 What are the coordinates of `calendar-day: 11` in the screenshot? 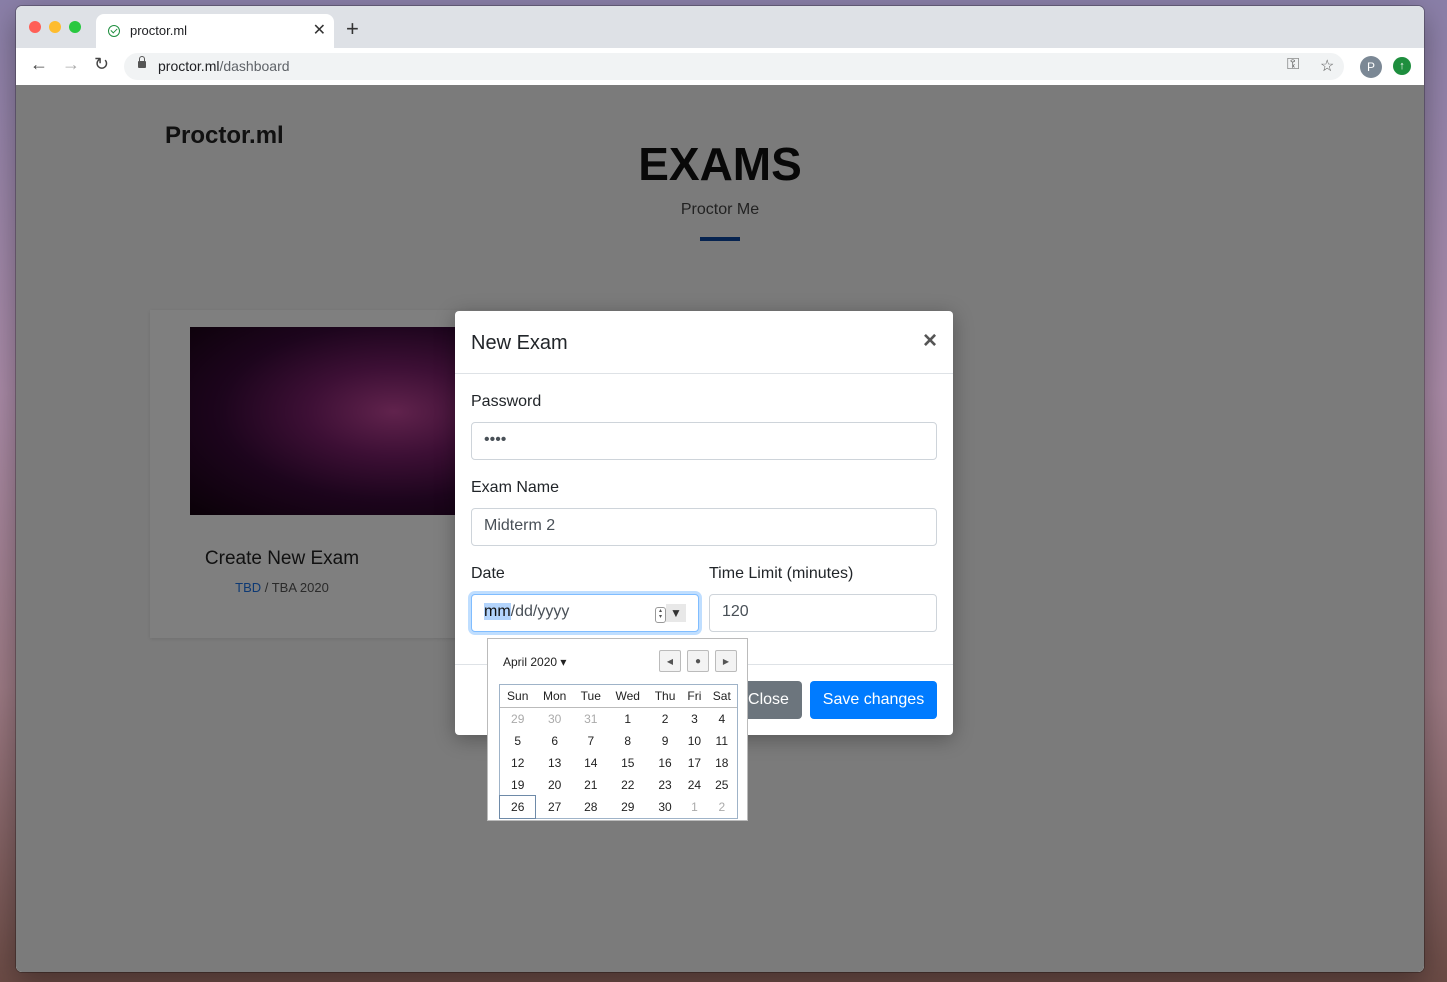 It's located at (722, 741).